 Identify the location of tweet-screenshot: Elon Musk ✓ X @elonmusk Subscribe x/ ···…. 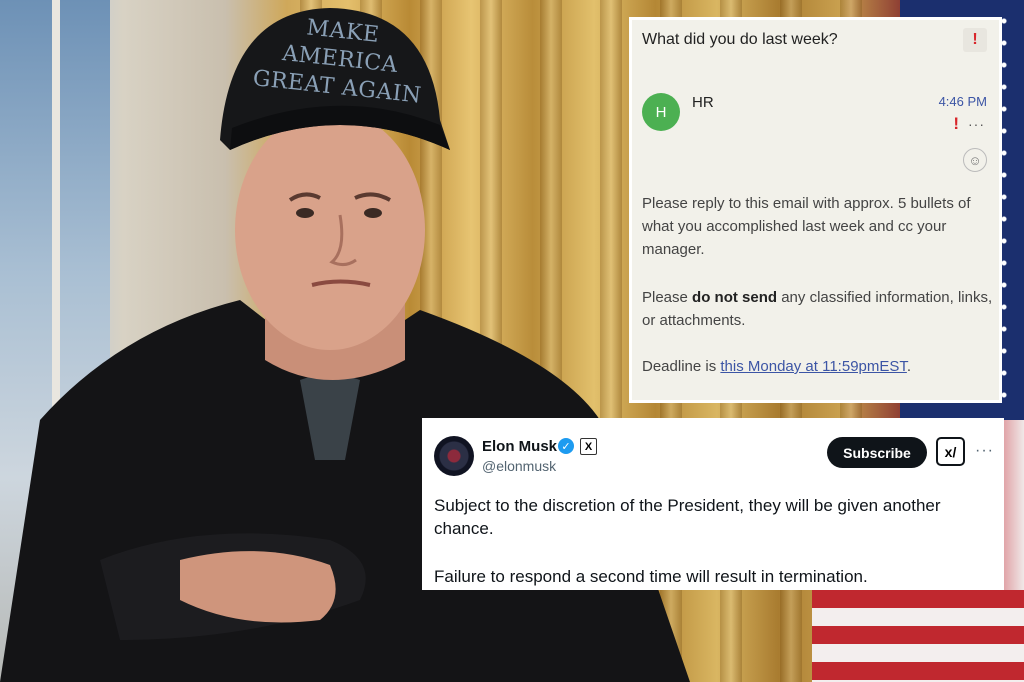
(713, 504).